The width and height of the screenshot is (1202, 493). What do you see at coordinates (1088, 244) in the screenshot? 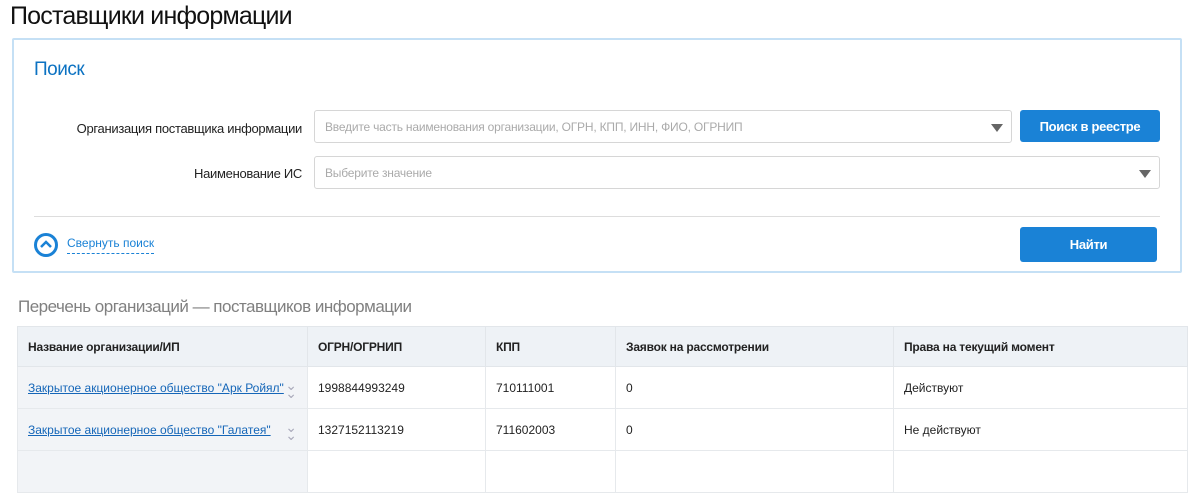
I see `find-button: Найти` at bounding box center [1088, 244].